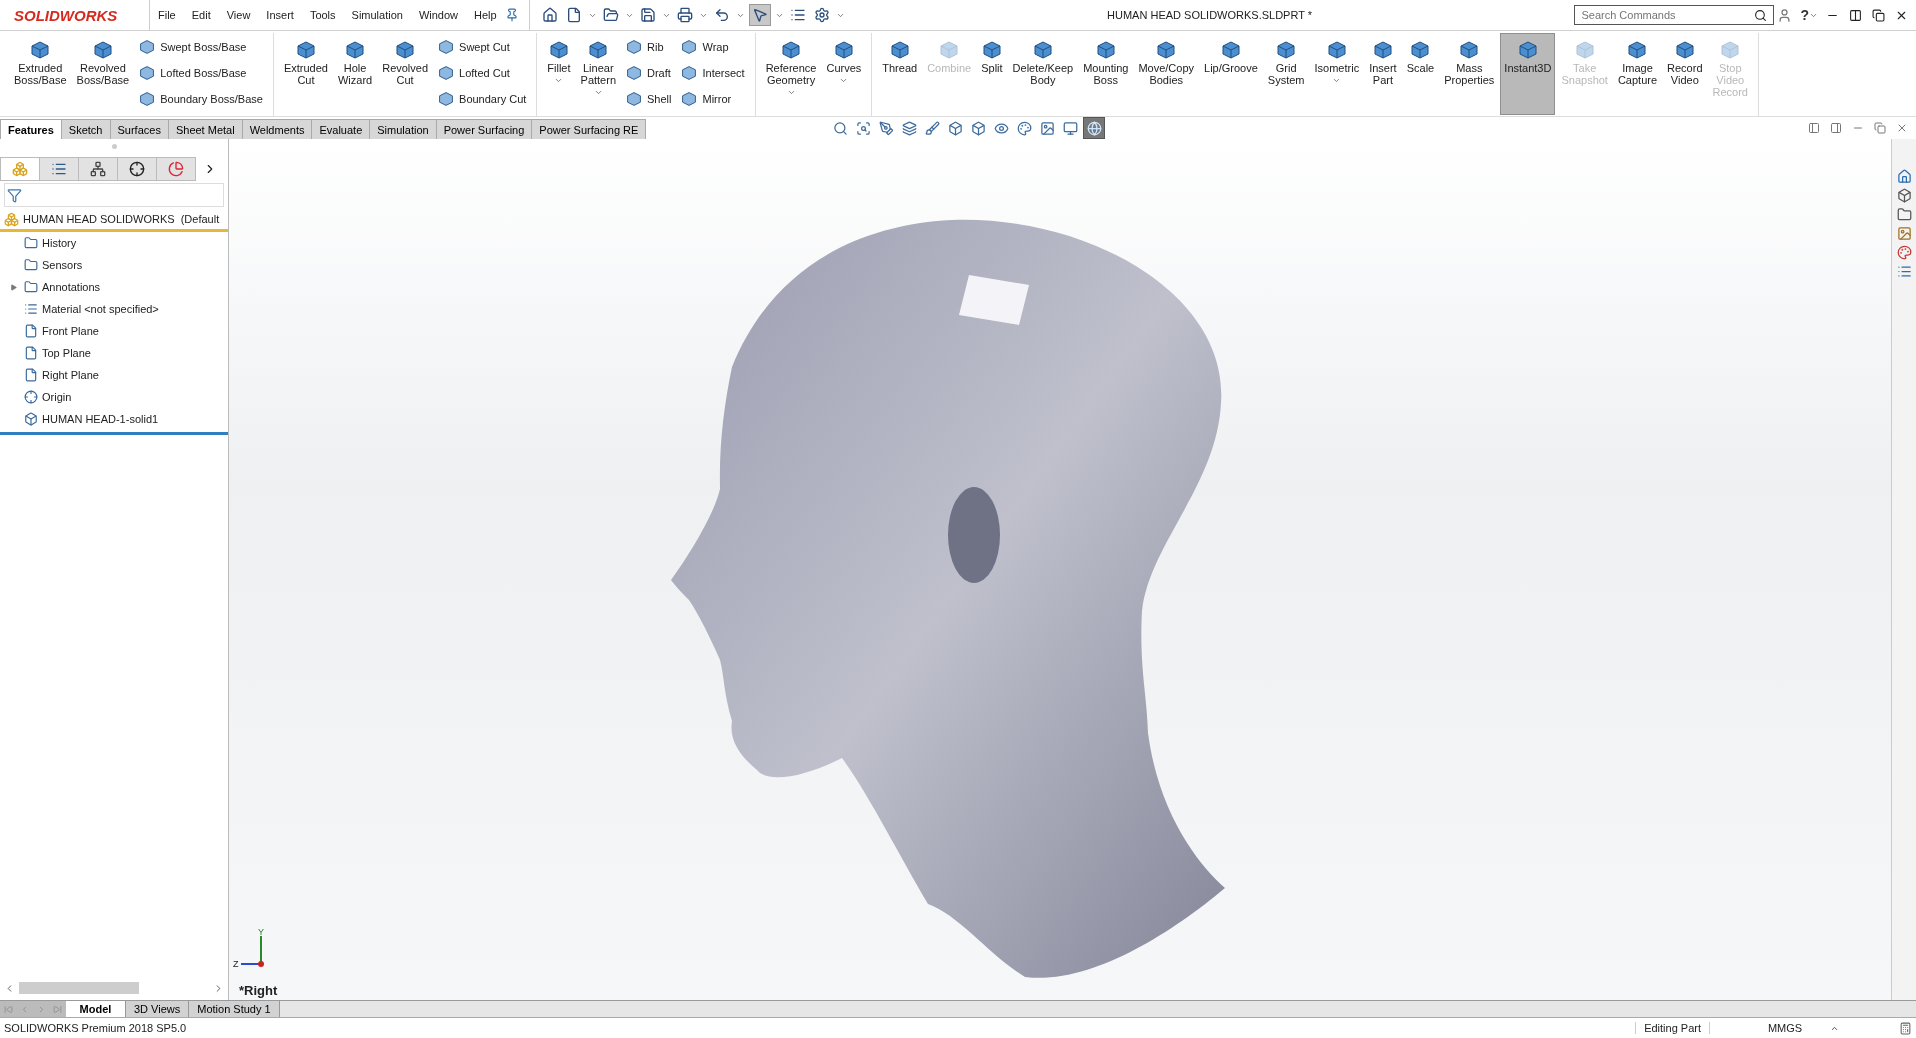 Image resolution: width=1916 pixels, height=1038 pixels. I want to click on filter-field, so click(114, 195).